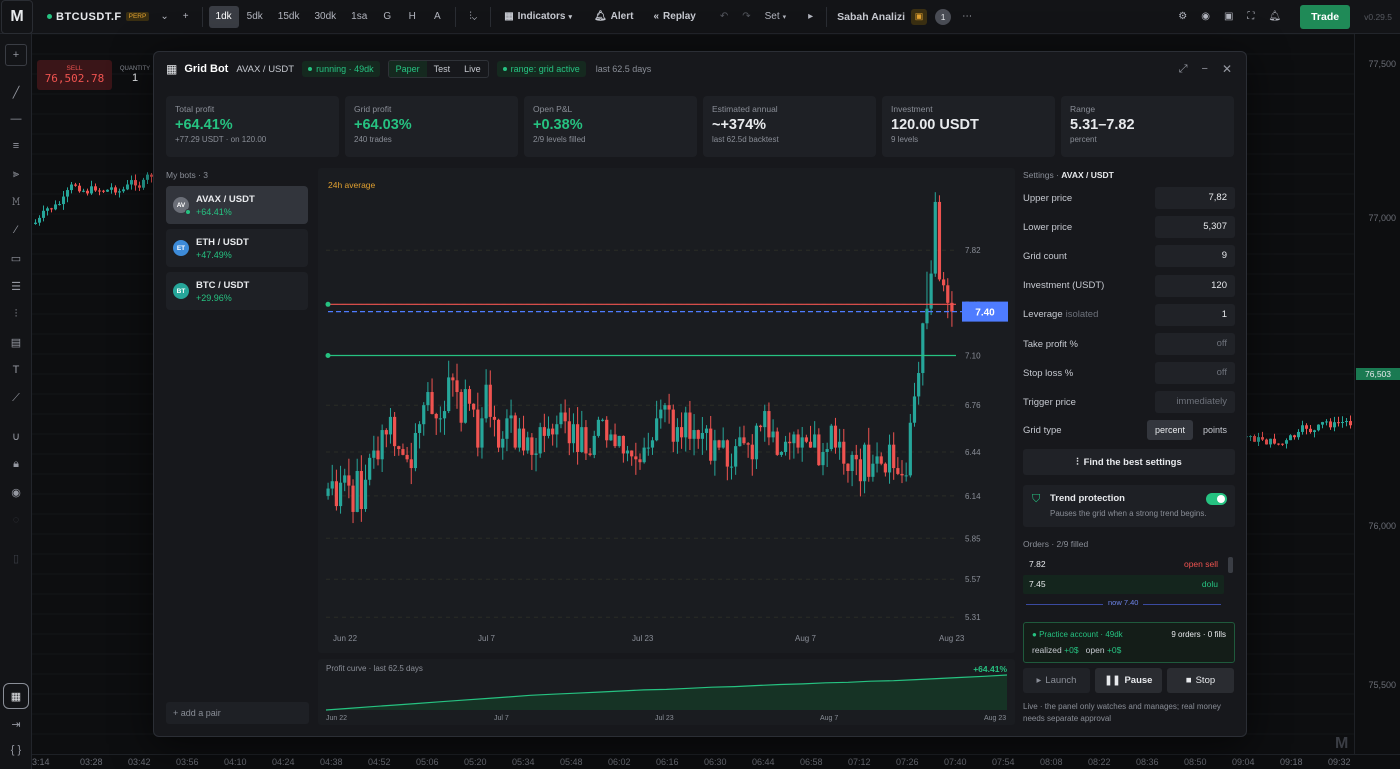  I want to click on minimize-icon: −, so click(1205, 69).